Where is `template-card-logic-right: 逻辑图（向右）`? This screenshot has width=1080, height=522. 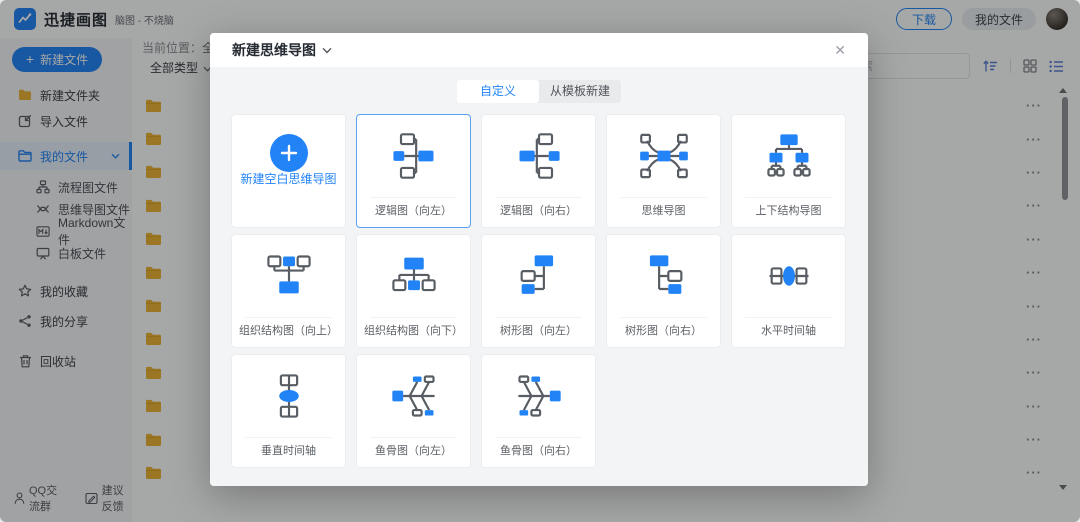
template-card-logic-right: 逻辑图（向右） is located at coordinates (538, 171).